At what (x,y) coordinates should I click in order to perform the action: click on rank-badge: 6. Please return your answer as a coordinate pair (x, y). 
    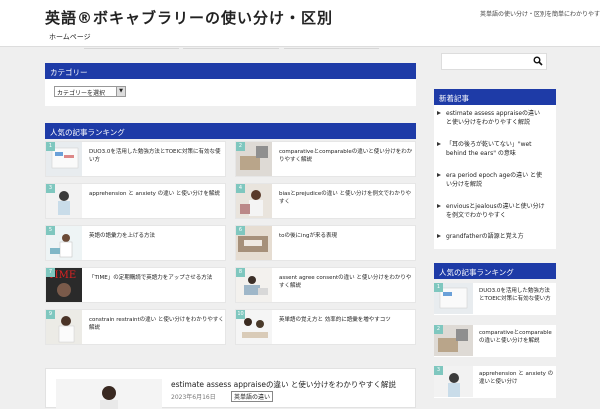
    Looking at the image, I should click on (240, 230).